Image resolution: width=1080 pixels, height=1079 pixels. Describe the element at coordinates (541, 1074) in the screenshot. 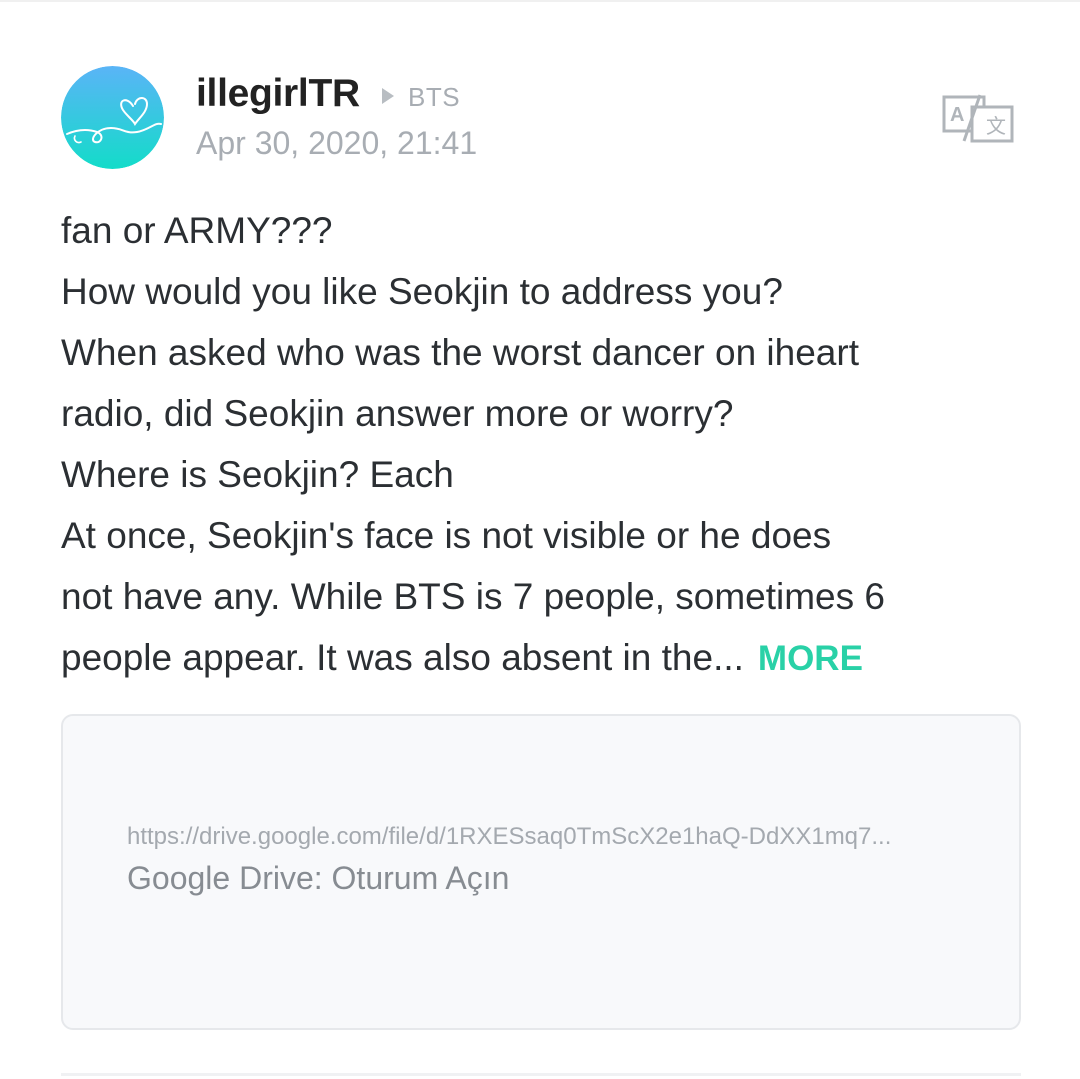

I see `bottom-divider` at that location.